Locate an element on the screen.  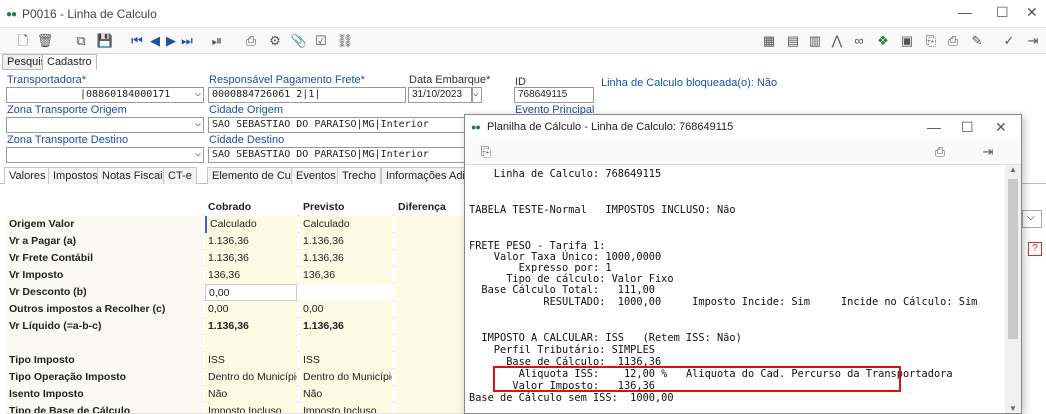
transportadora-field: |08860184000171 ⌵ is located at coordinates (105, 95).